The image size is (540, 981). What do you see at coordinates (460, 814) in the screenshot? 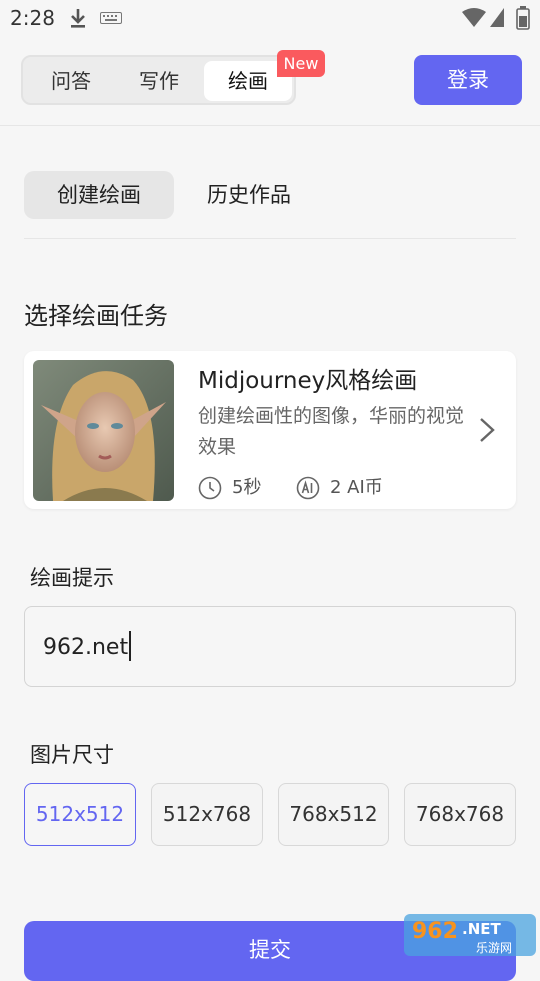
I see `size-option-768x768: 768x768` at bounding box center [460, 814].